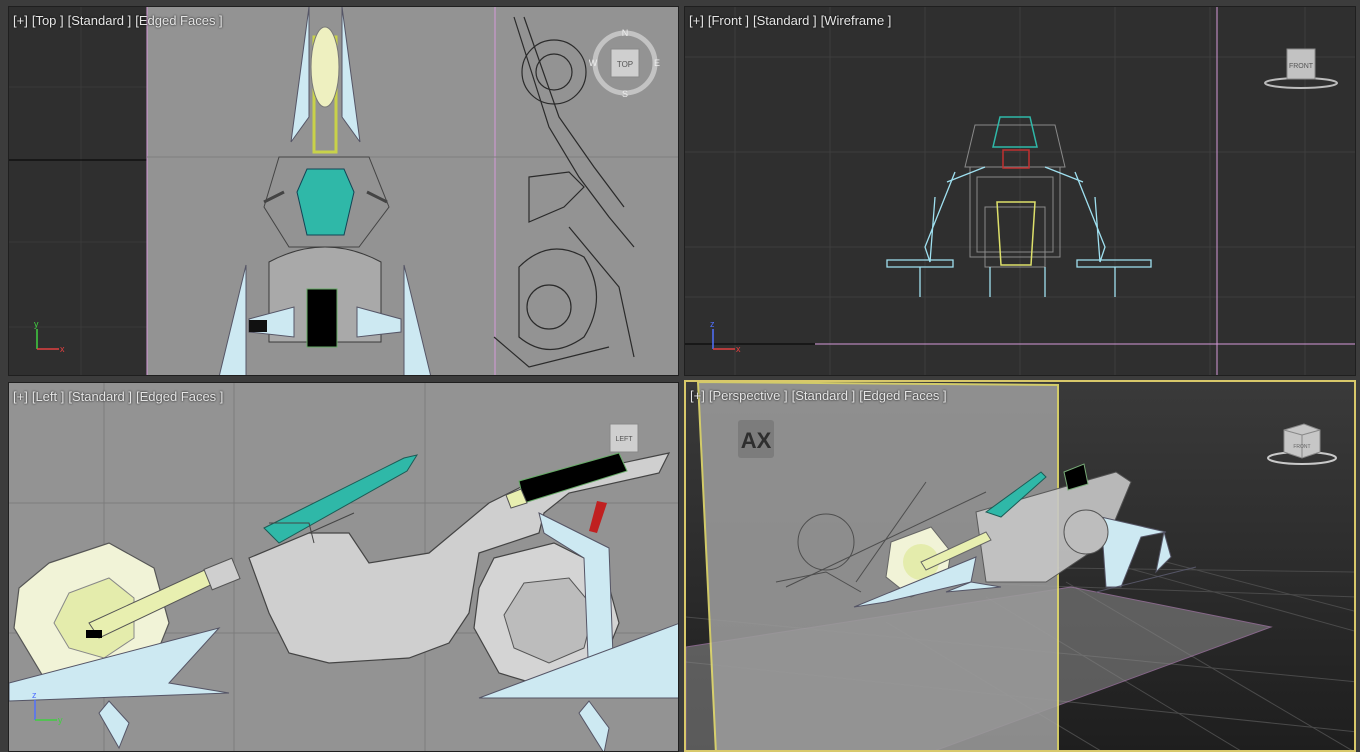  Describe the element at coordinates (696, 20) in the screenshot. I see `front-plus-menu: [+]` at that location.